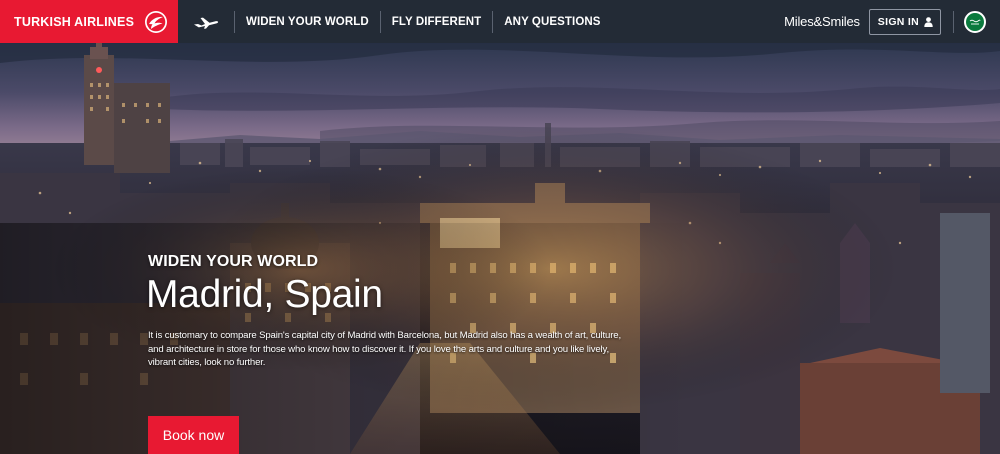  I want to click on brand-logo-link: TURKISH AIRLINES, so click(89, 21).